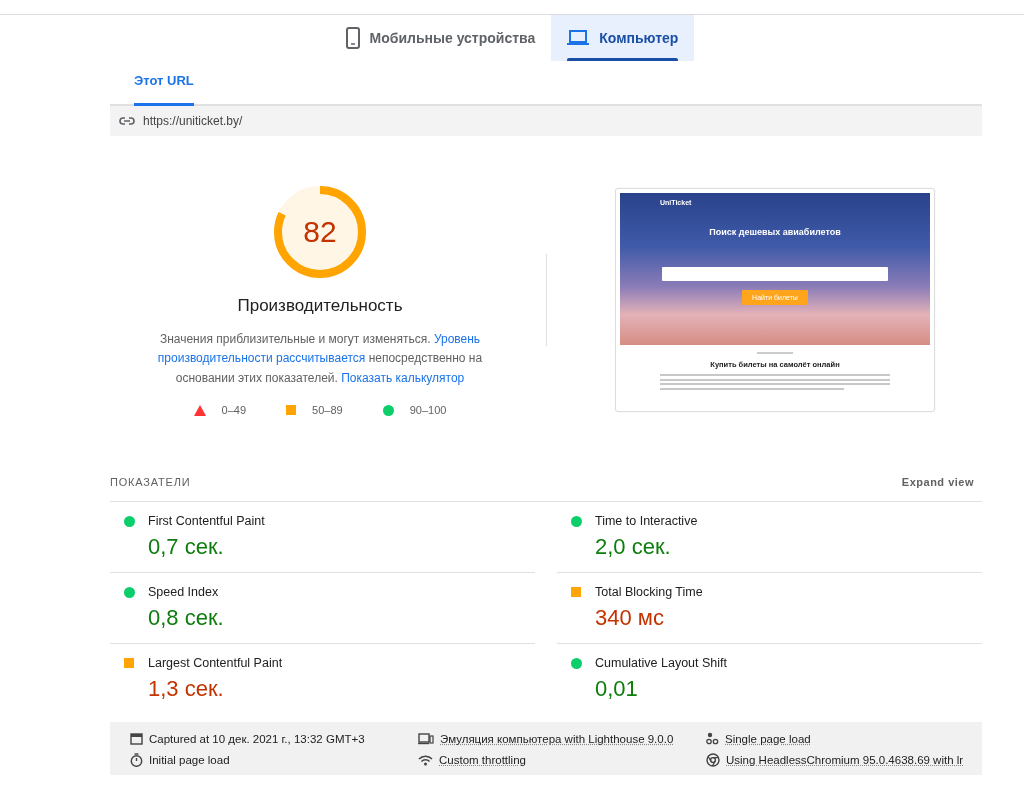  What do you see at coordinates (630, 618) in the screenshot?
I see `metric-value: 340 мс` at bounding box center [630, 618].